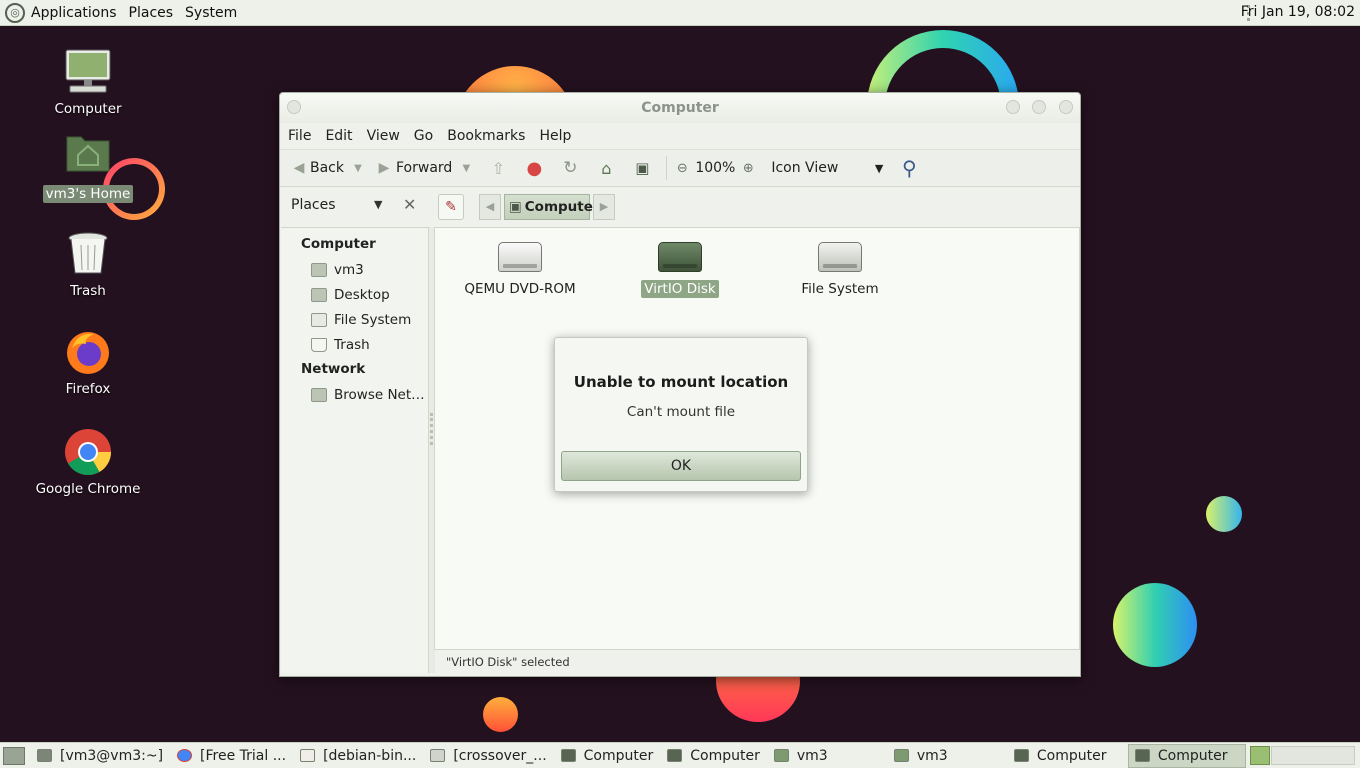 The image size is (1360, 768). Describe the element at coordinates (354, 344) in the screenshot. I see `sidebar-item-trash: Trash` at that location.